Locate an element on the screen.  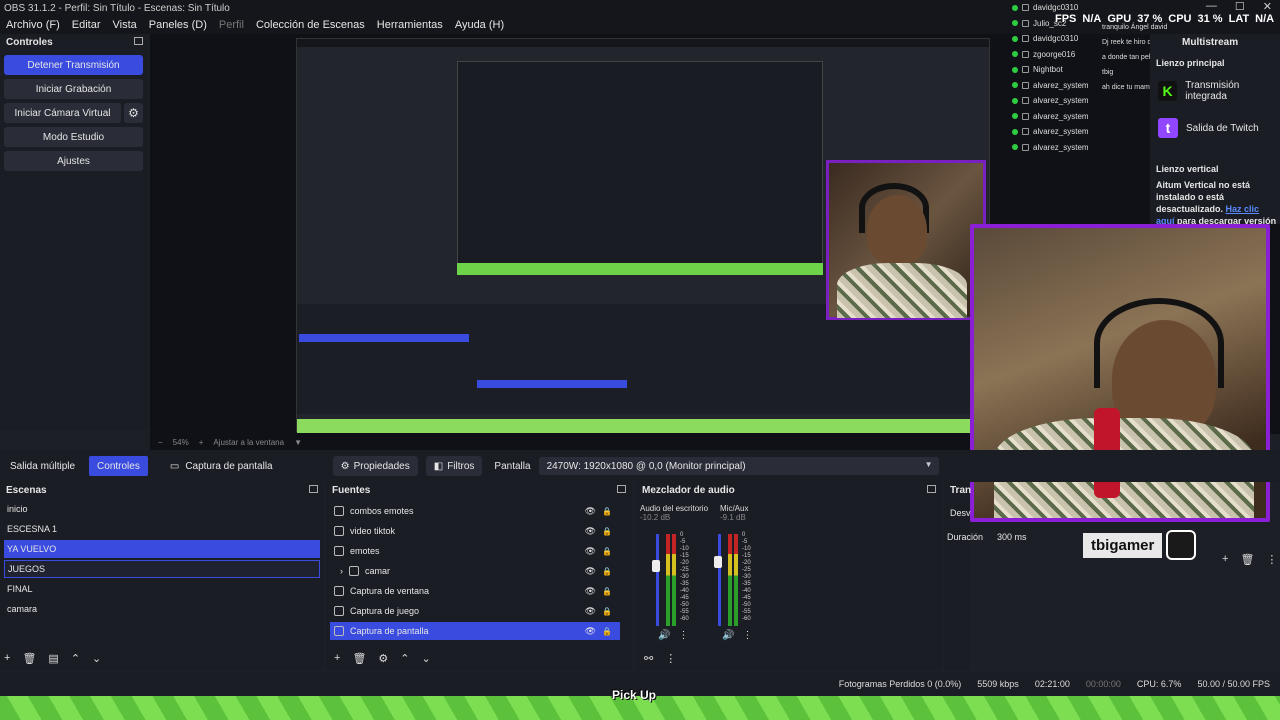
controls-header: Controles is located at coordinates (74, 42).